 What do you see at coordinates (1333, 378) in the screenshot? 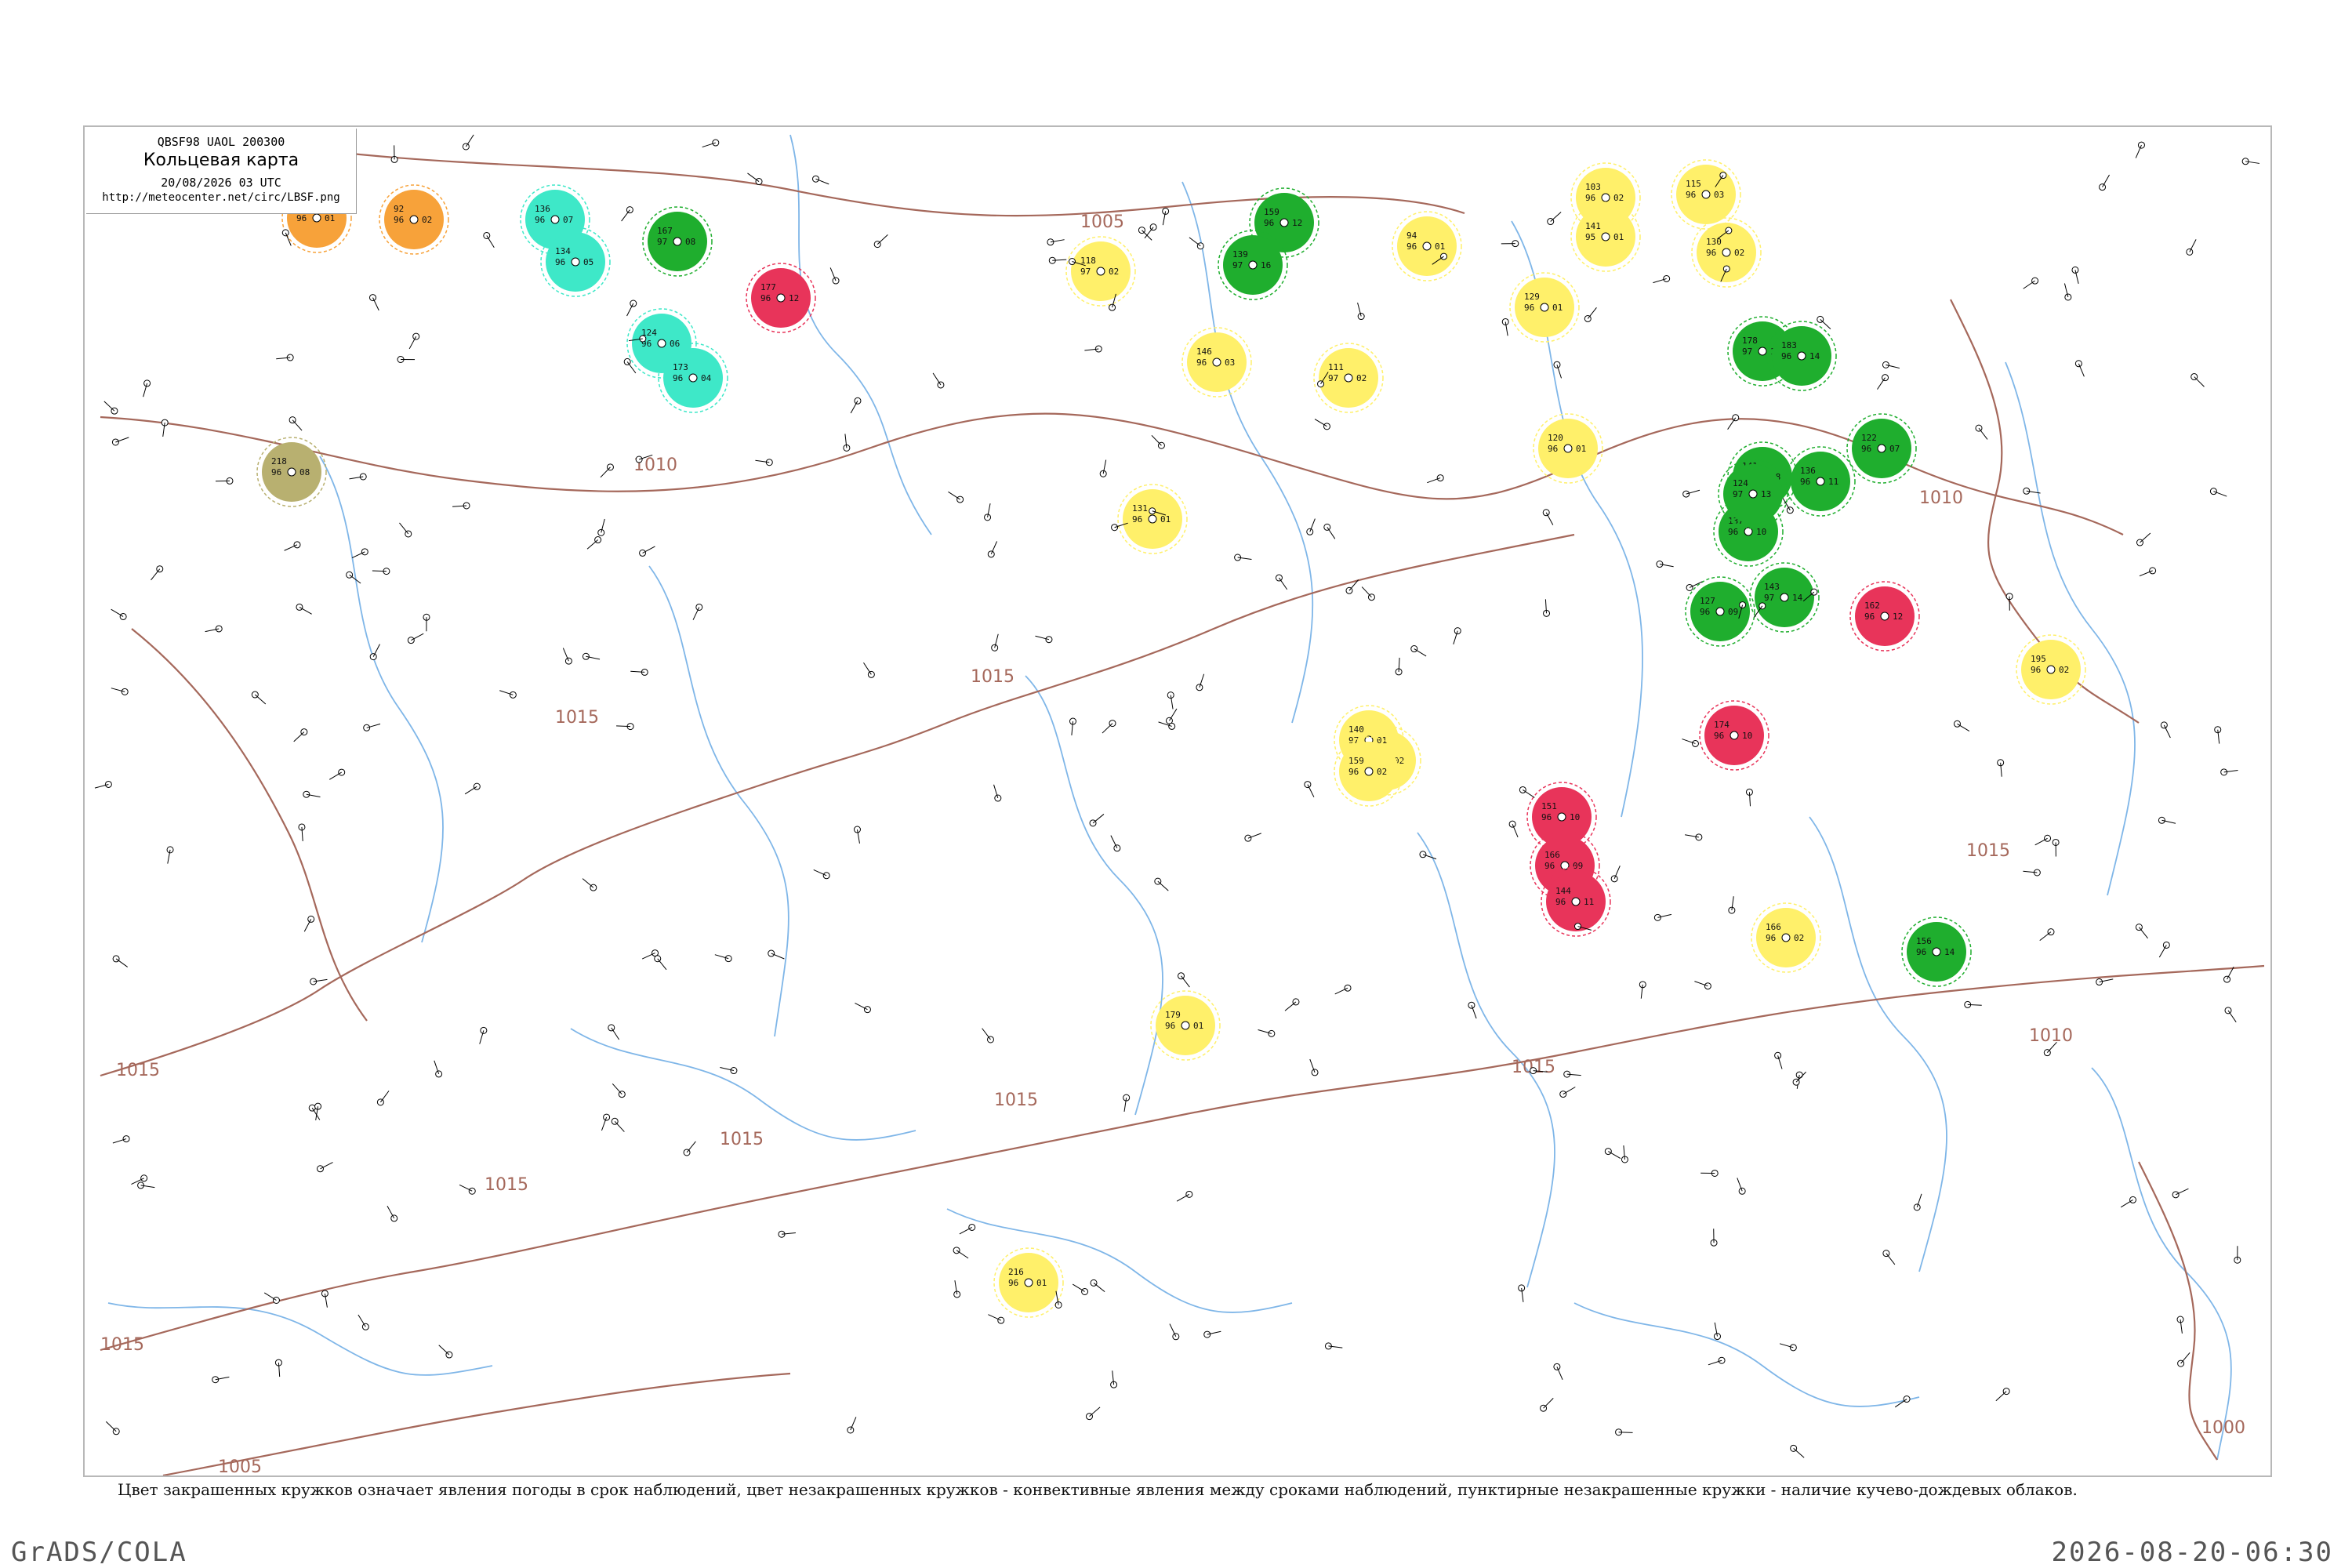
I see `station-pressure: 97` at bounding box center [1333, 378].